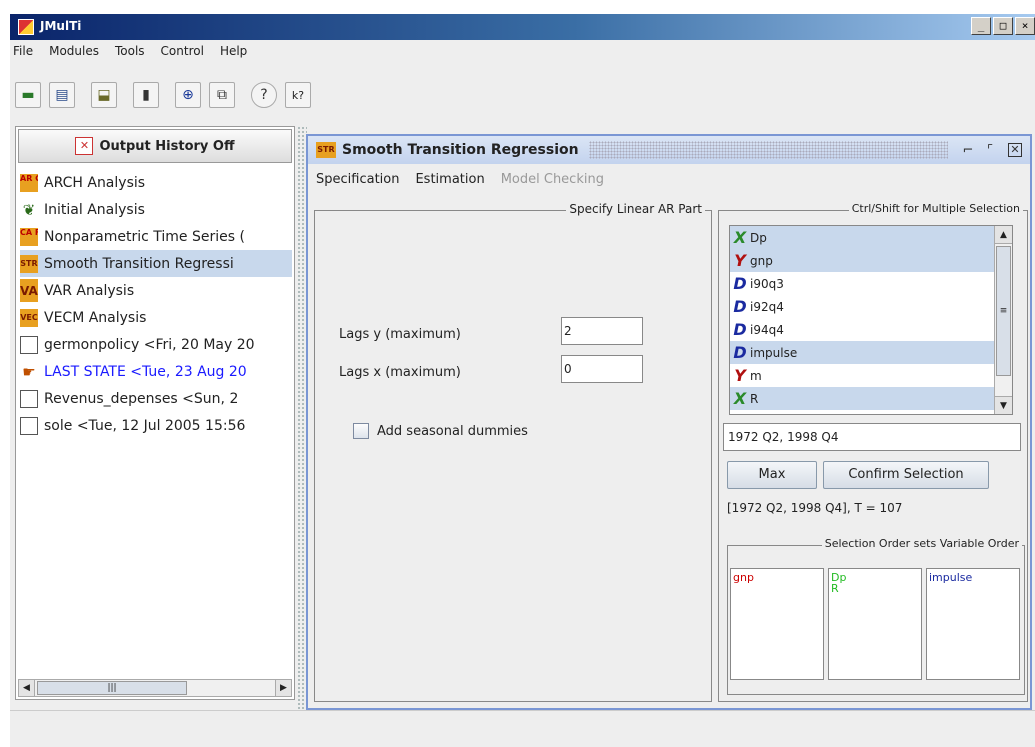  Describe the element at coordinates (233, 52) in the screenshot. I see `menu-help: Help` at that location.